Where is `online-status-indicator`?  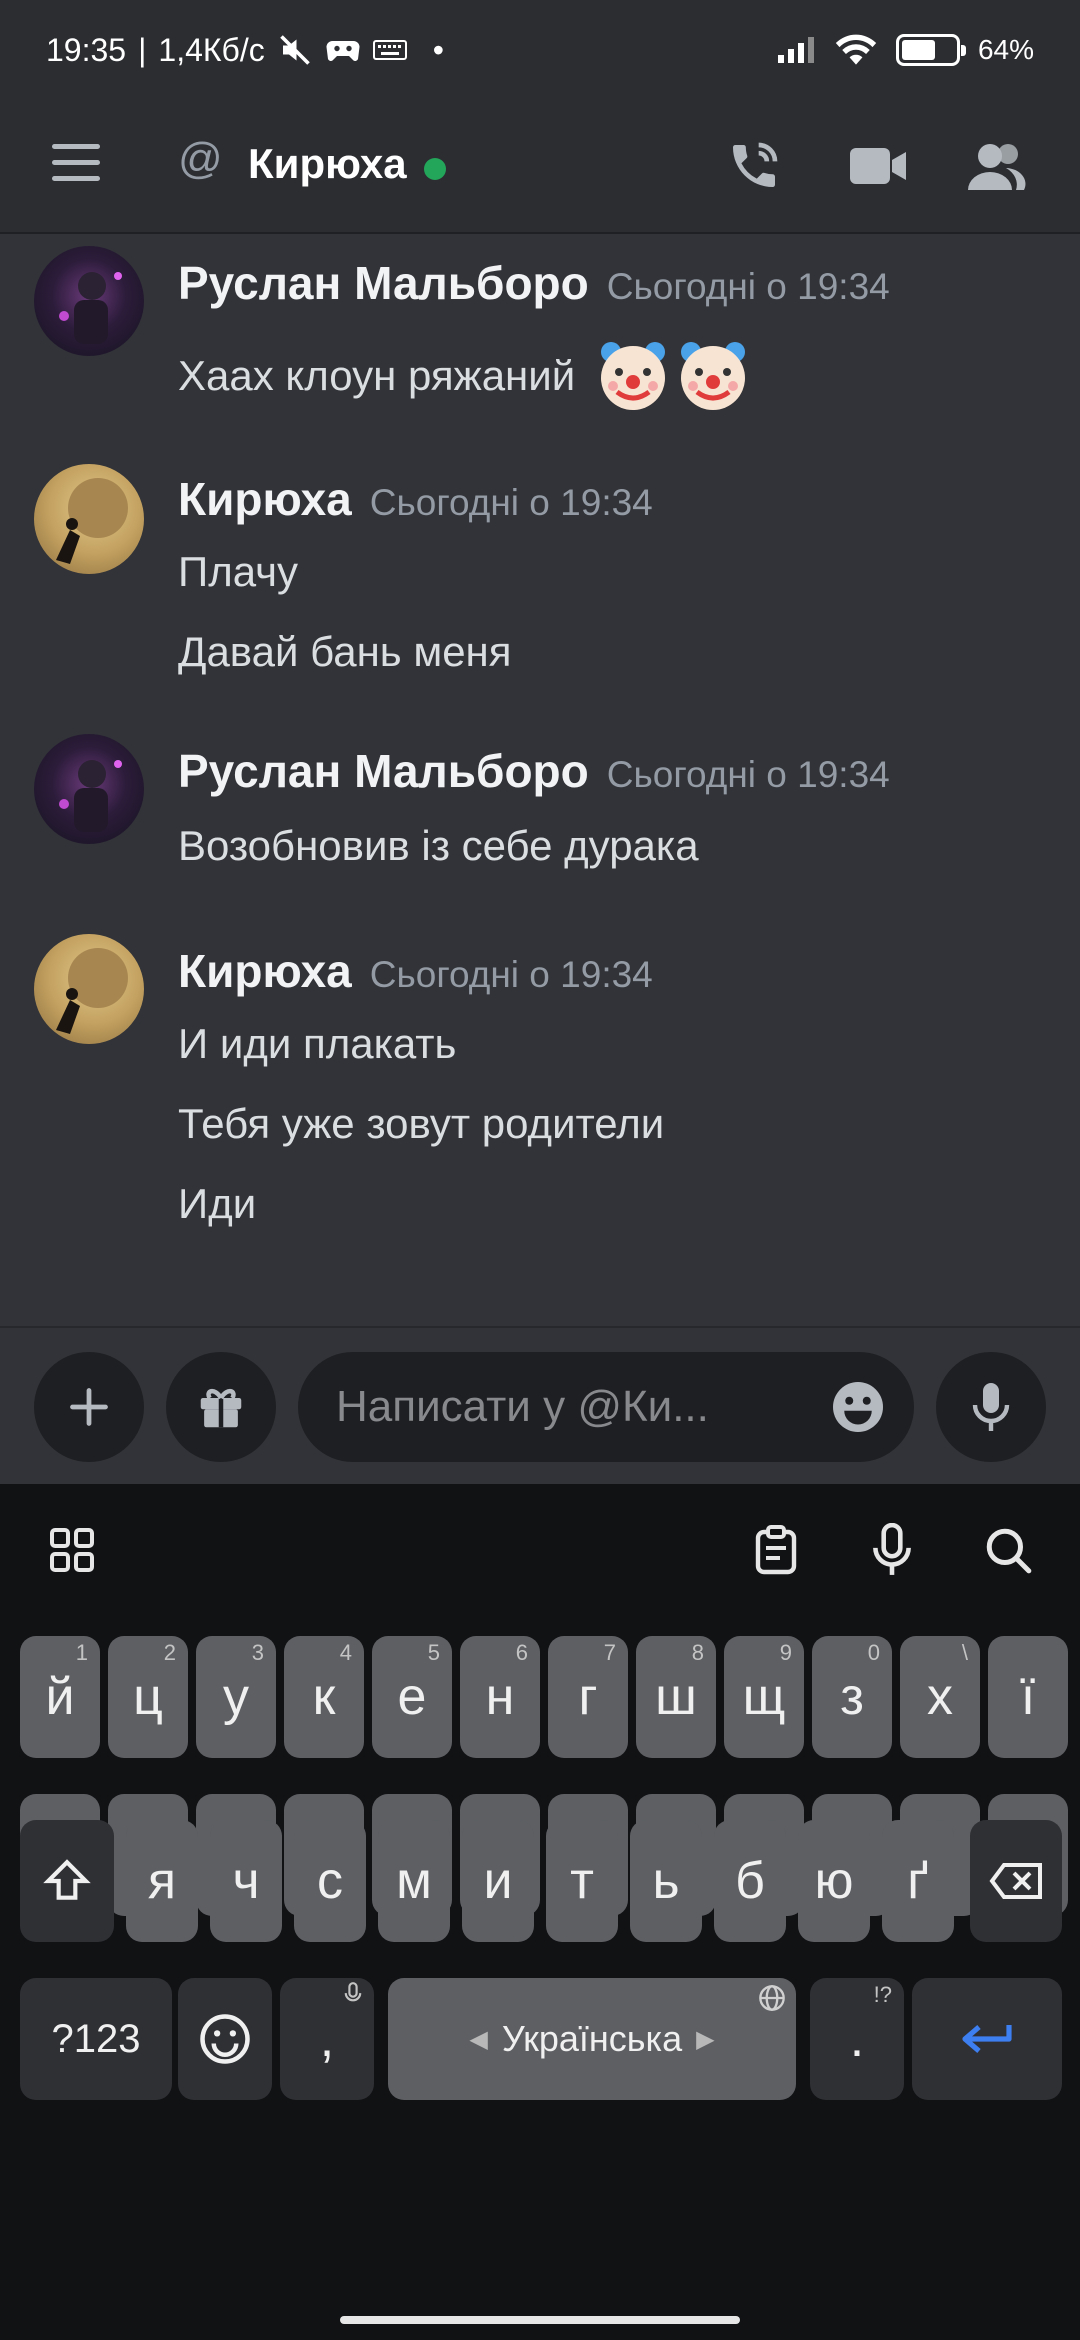
online-status-indicator is located at coordinates (435, 169).